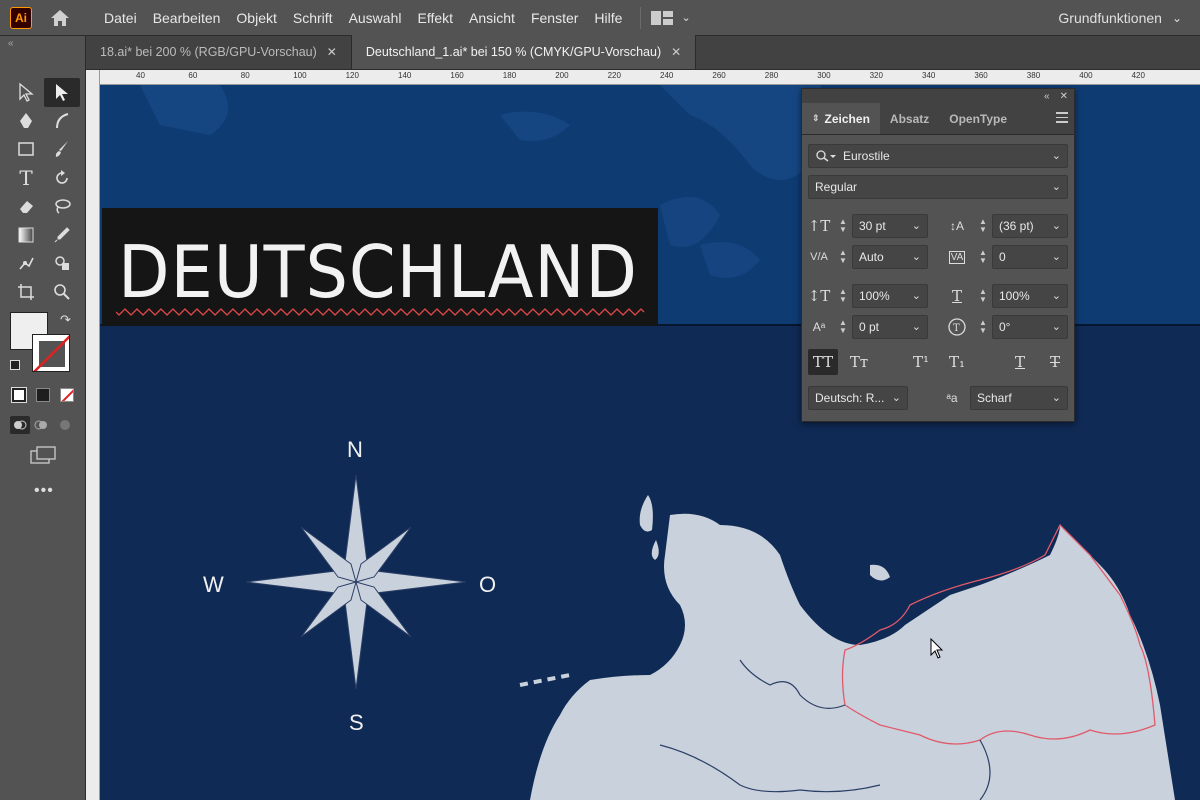 The height and width of the screenshot is (800, 1200). What do you see at coordinates (26, 121) in the screenshot?
I see `pen-tool-icon` at bounding box center [26, 121].